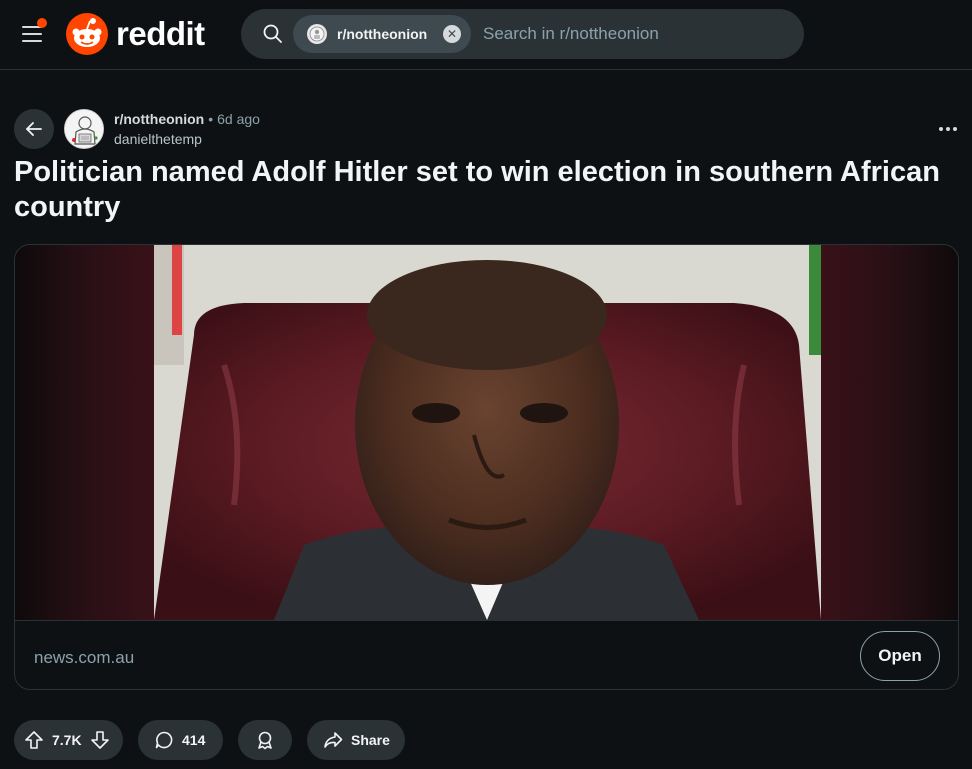 The image size is (972, 769). I want to click on author-link: danielthetemp, so click(158, 139).